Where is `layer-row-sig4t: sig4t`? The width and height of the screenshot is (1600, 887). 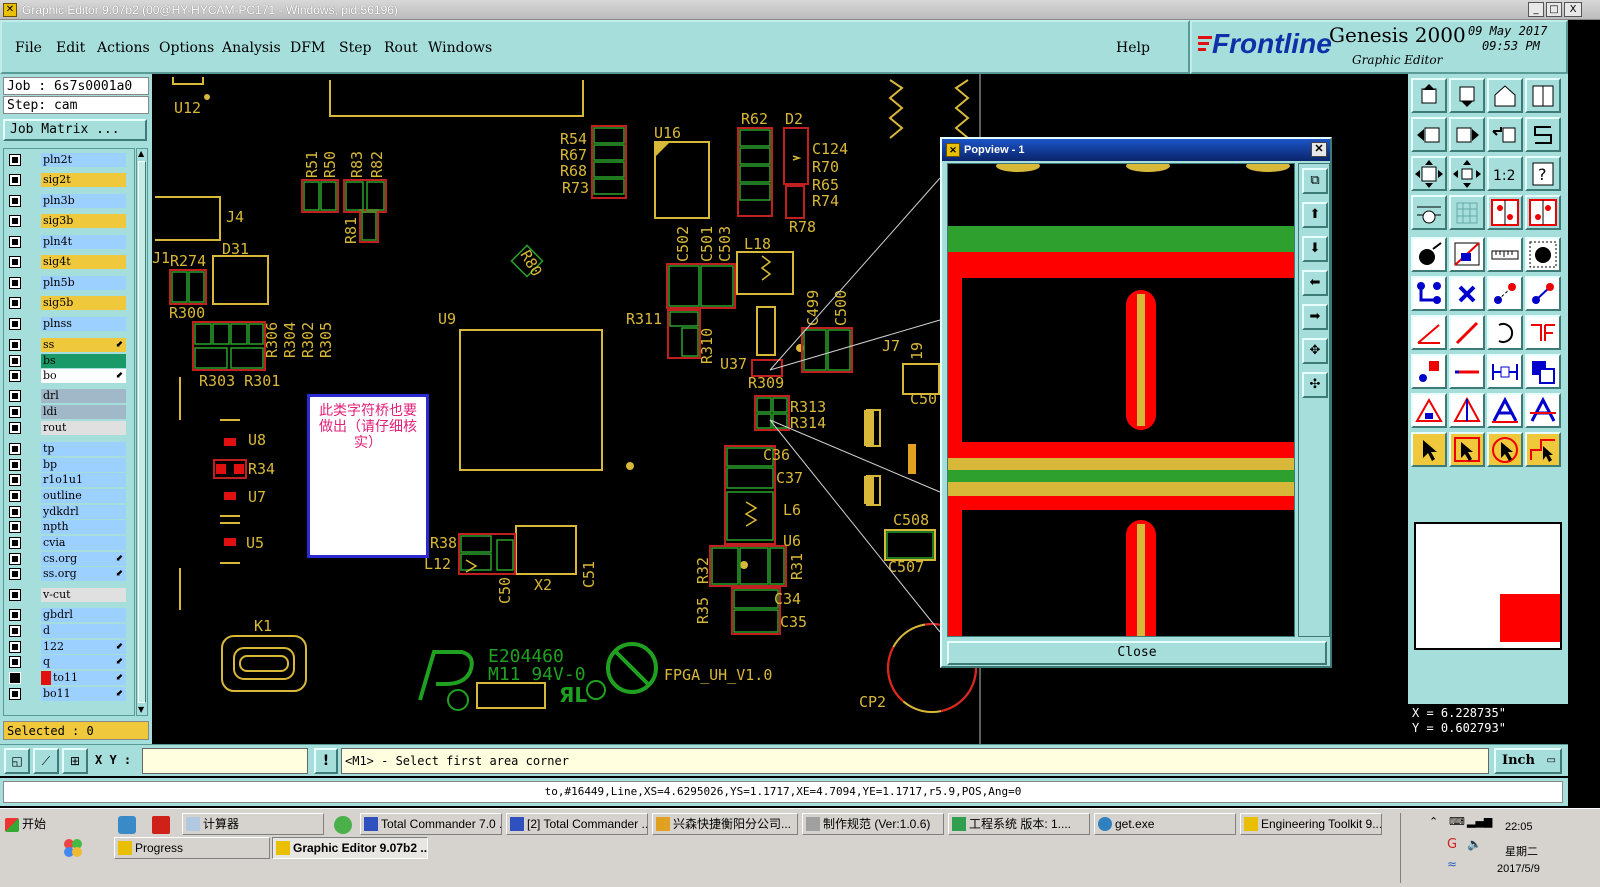 layer-row-sig4t: sig4t is located at coordinates (66, 262).